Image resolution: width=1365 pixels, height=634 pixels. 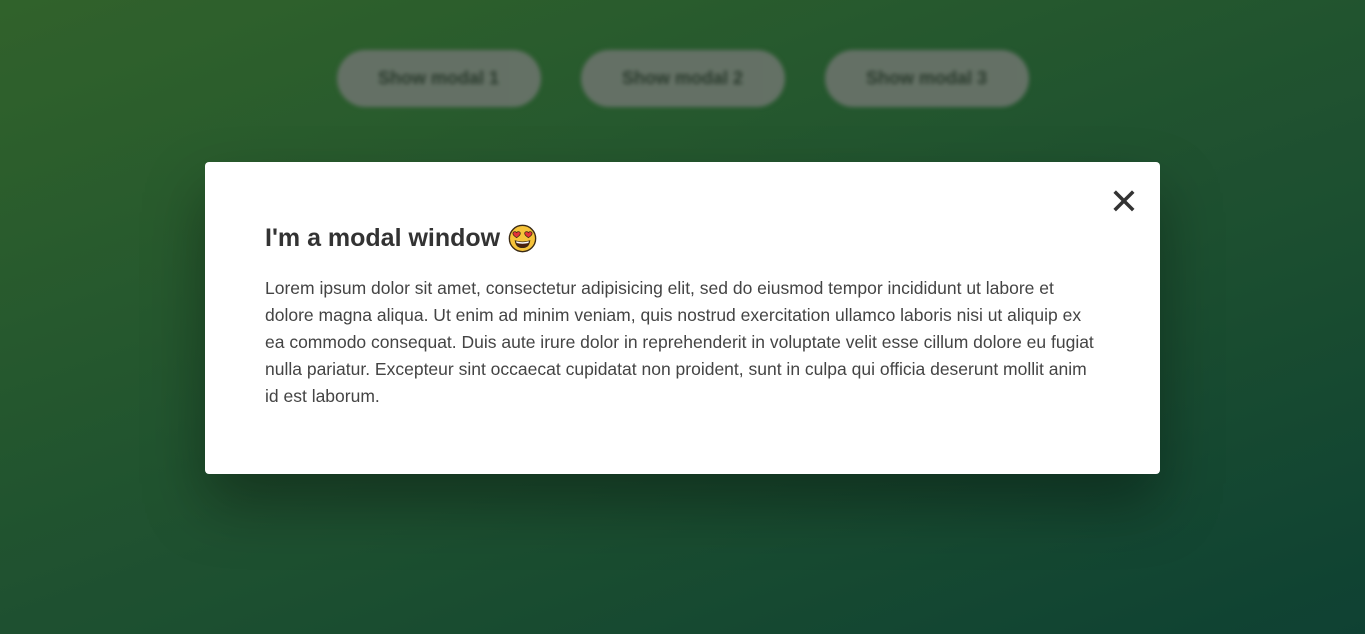 What do you see at coordinates (522, 238) in the screenshot?
I see `heart-eyes-emoji-icon` at bounding box center [522, 238].